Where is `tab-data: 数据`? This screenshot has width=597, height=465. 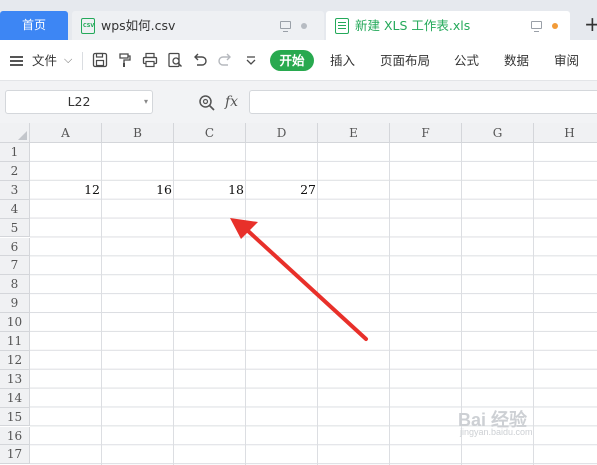
tab-data: 数据 is located at coordinates (516, 61).